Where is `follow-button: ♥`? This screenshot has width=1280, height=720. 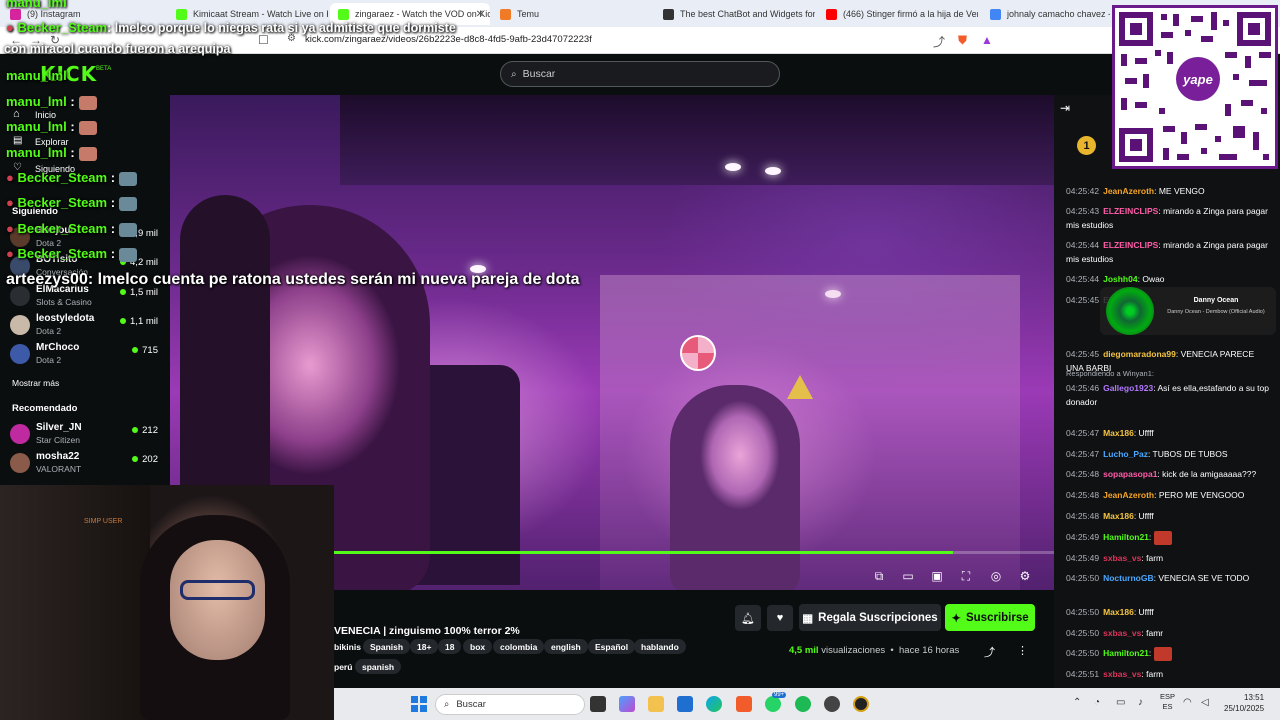 follow-button: ♥ is located at coordinates (780, 618).